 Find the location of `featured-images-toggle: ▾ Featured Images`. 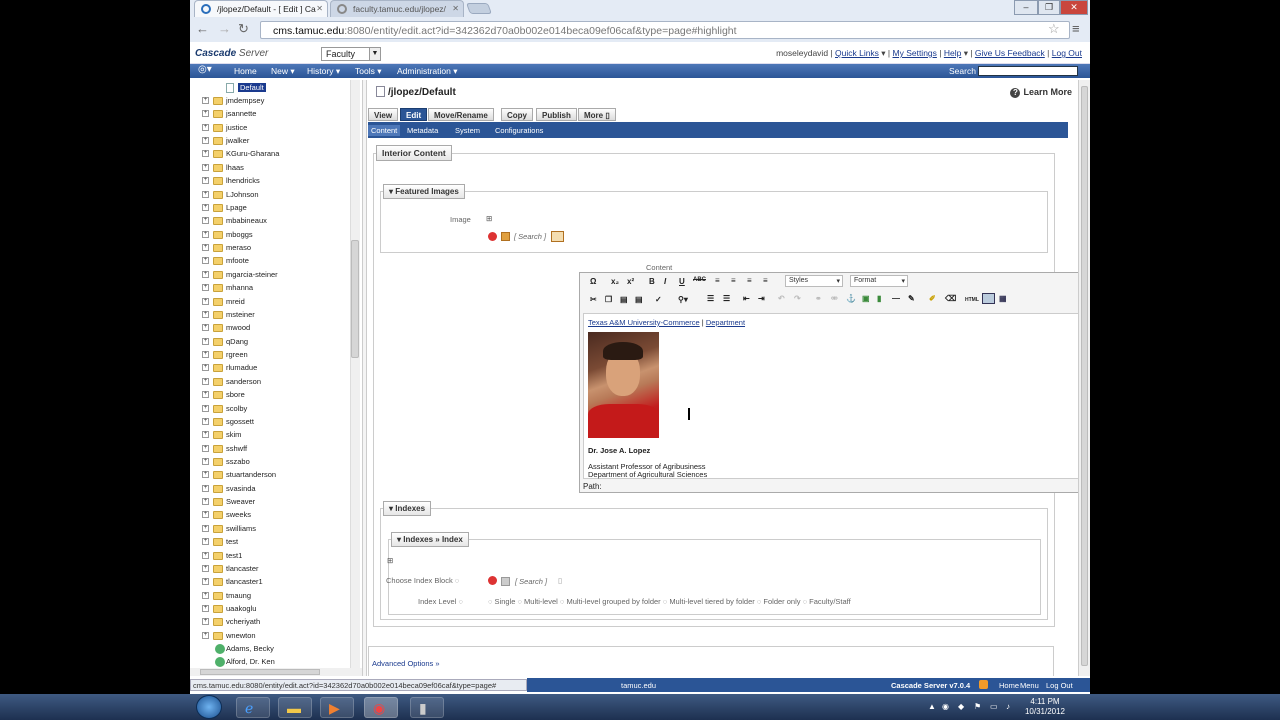

featured-images-toggle: ▾ Featured Images is located at coordinates (424, 191).